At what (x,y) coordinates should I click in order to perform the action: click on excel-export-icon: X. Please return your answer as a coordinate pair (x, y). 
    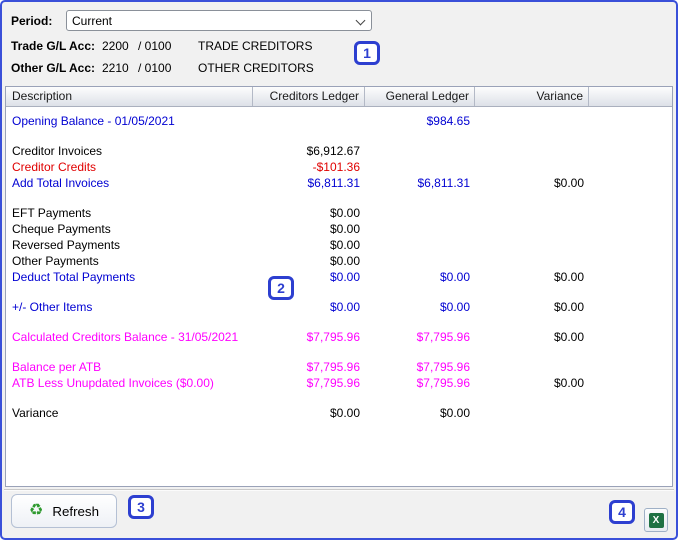
    Looking at the image, I should click on (656, 520).